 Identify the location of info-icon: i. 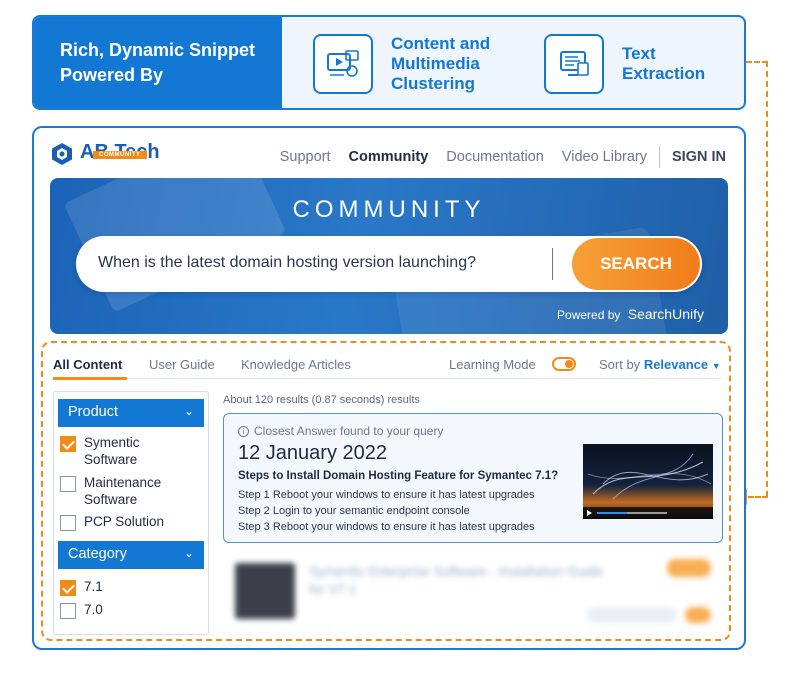
(243, 431).